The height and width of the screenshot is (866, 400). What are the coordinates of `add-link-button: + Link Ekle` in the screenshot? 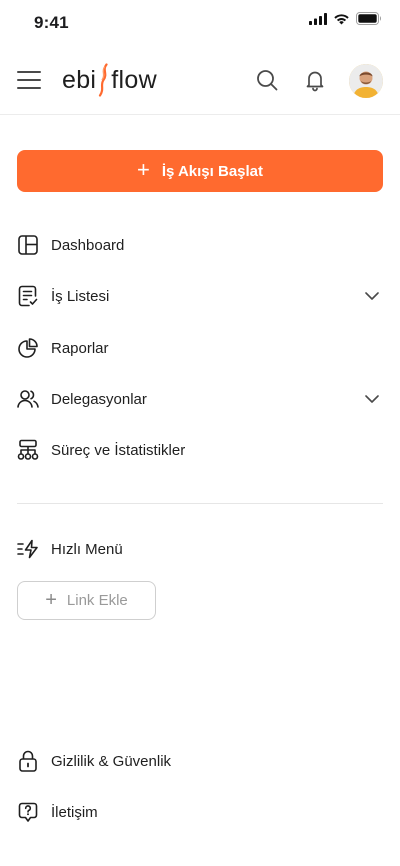 It's located at (86, 600).